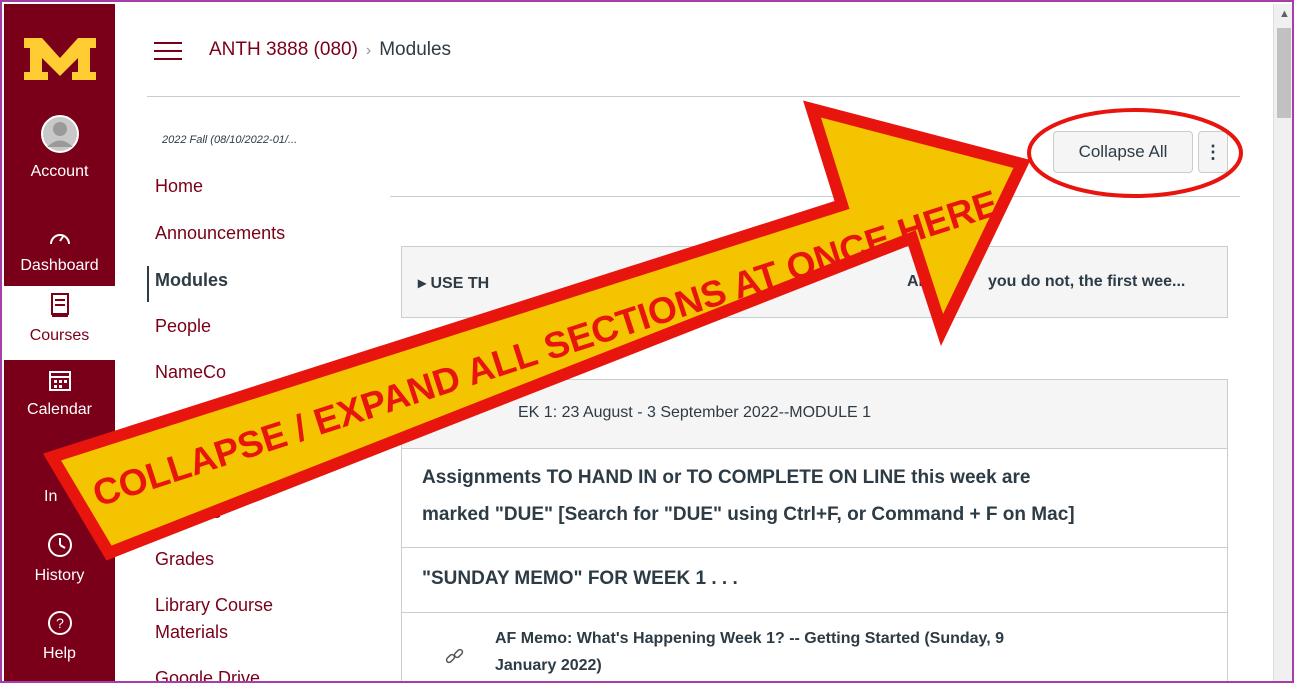 The image size is (1294, 683). Describe the element at coordinates (59, 136) in the screenshot. I see `avatar-icon` at that location.